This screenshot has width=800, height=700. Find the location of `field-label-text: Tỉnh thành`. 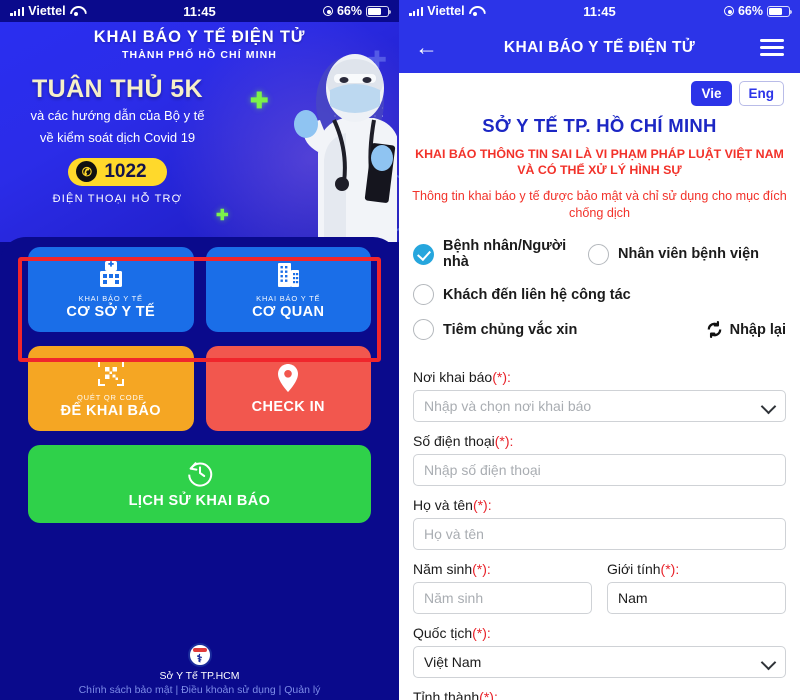

field-label-text: Tỉnh thành is located at coordinates (446, 694).